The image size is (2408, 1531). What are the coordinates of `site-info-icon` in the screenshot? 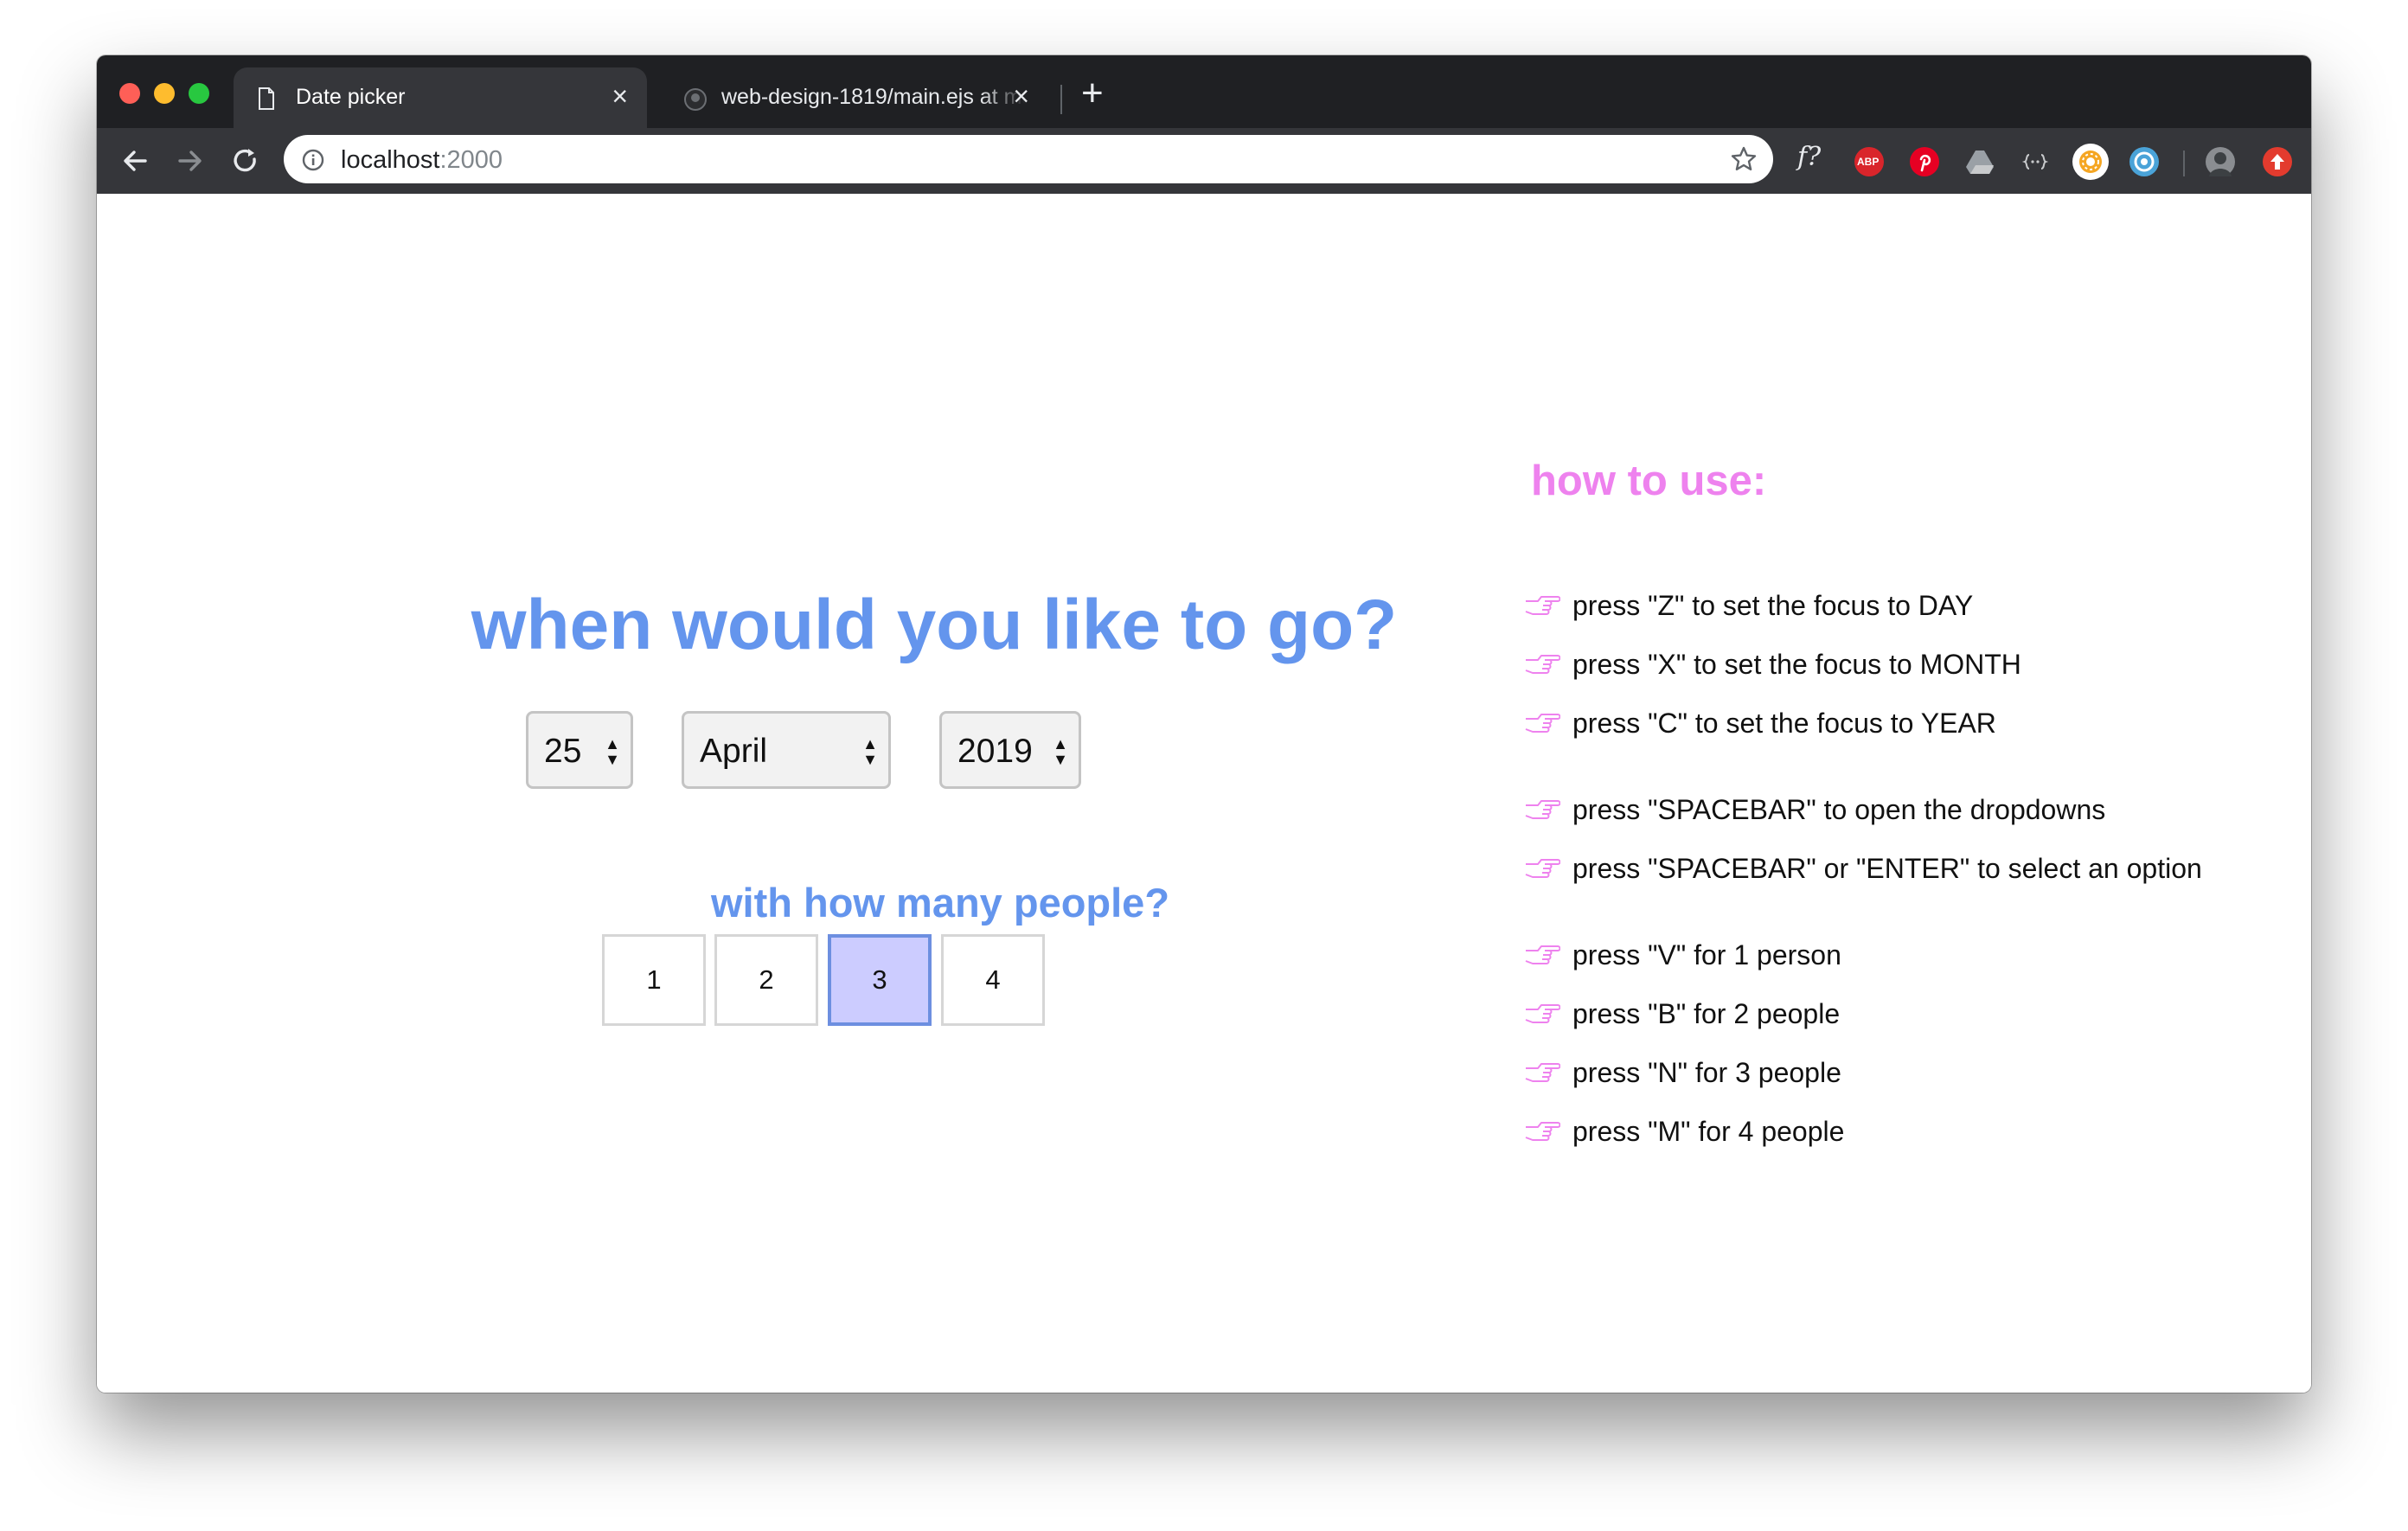 It's located at (313, 162).